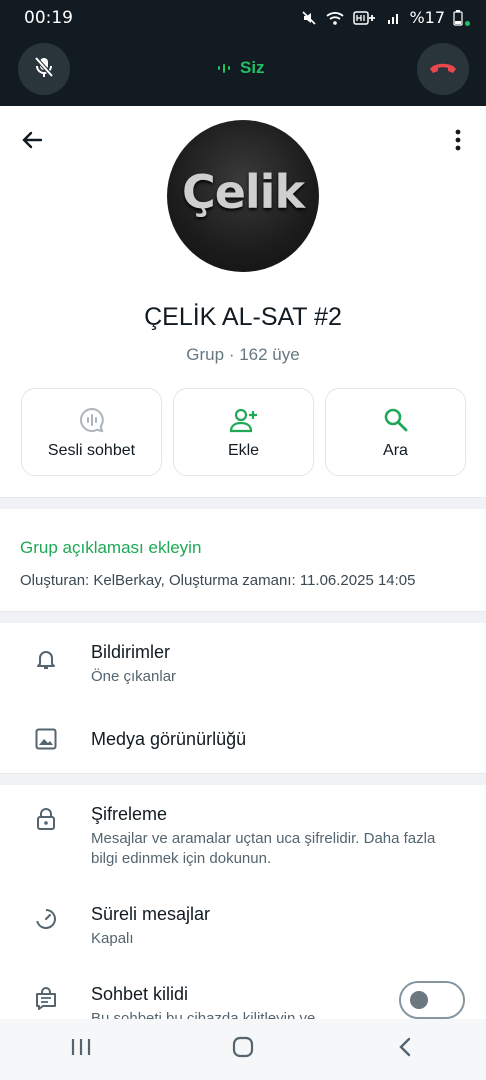  I want to click on add-person-icon, so click(244, 420).